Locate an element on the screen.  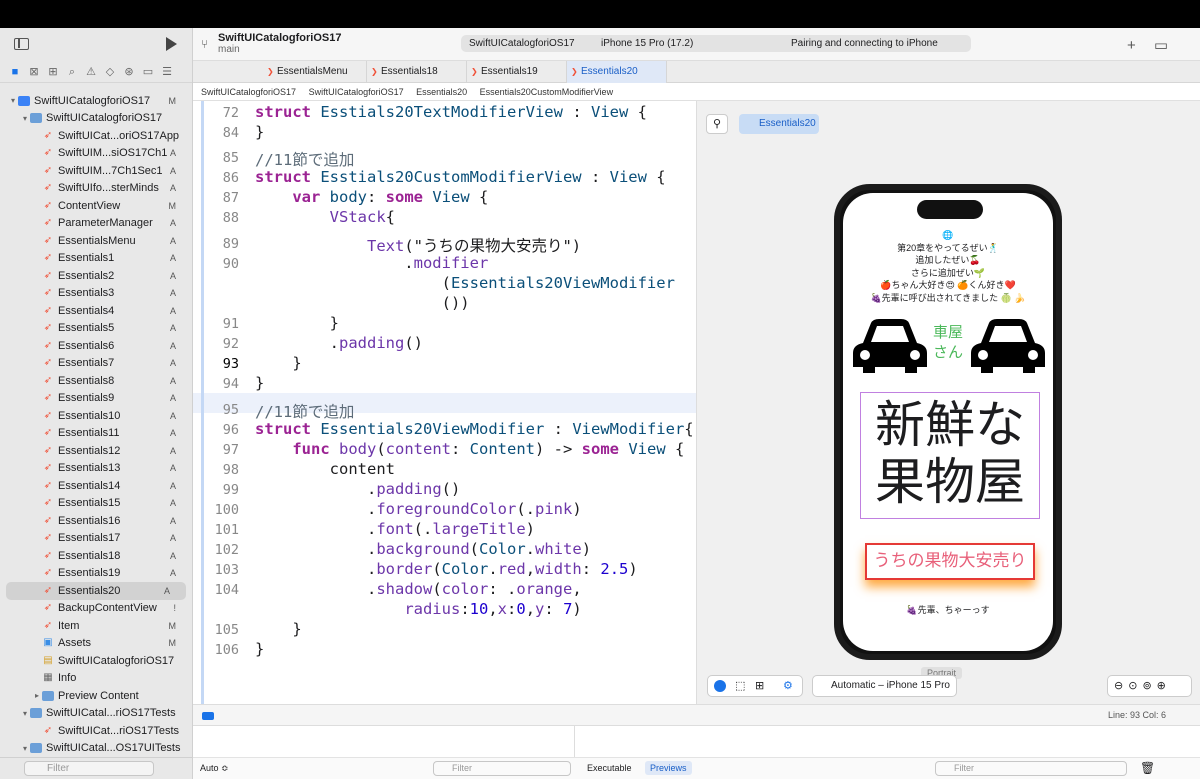
search-icon: ⌕ is located at coordinates (72, 72).